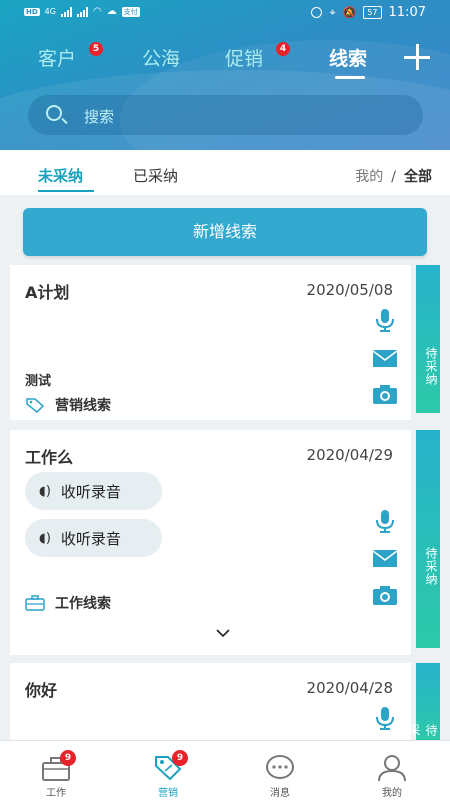 The height and width of the screenshot is (800, 450). Describe the element at coordinates (32, 11) in the screenshot. I see `hd-badge: HD` at that location.